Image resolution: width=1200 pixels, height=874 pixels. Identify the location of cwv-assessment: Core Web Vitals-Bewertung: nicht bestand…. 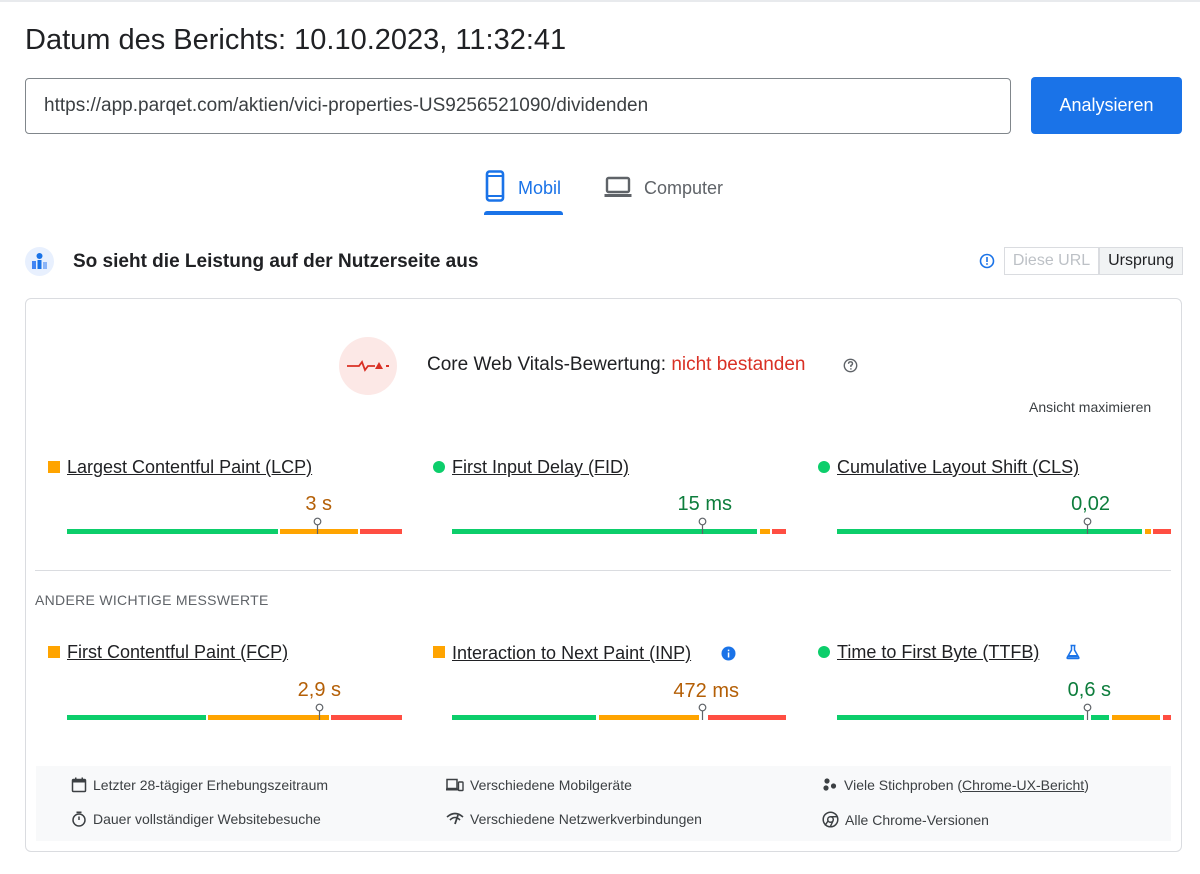
(616, 365).